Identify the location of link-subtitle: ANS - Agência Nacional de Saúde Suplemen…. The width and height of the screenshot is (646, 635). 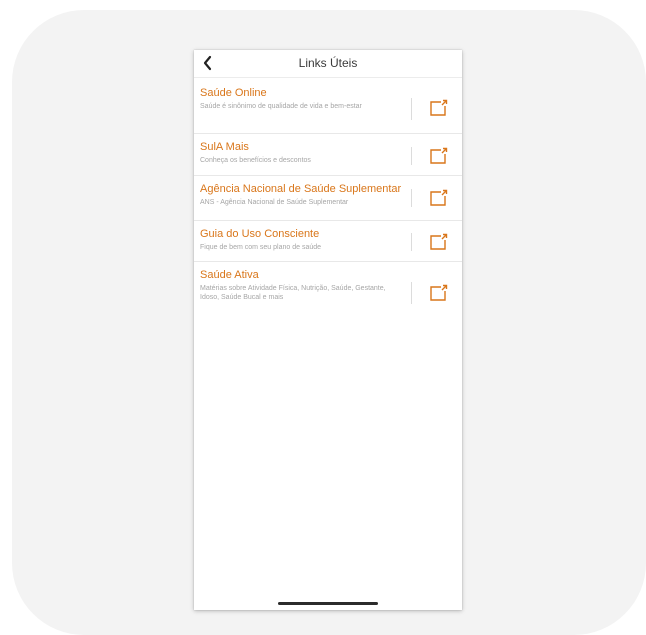
(274, 202).